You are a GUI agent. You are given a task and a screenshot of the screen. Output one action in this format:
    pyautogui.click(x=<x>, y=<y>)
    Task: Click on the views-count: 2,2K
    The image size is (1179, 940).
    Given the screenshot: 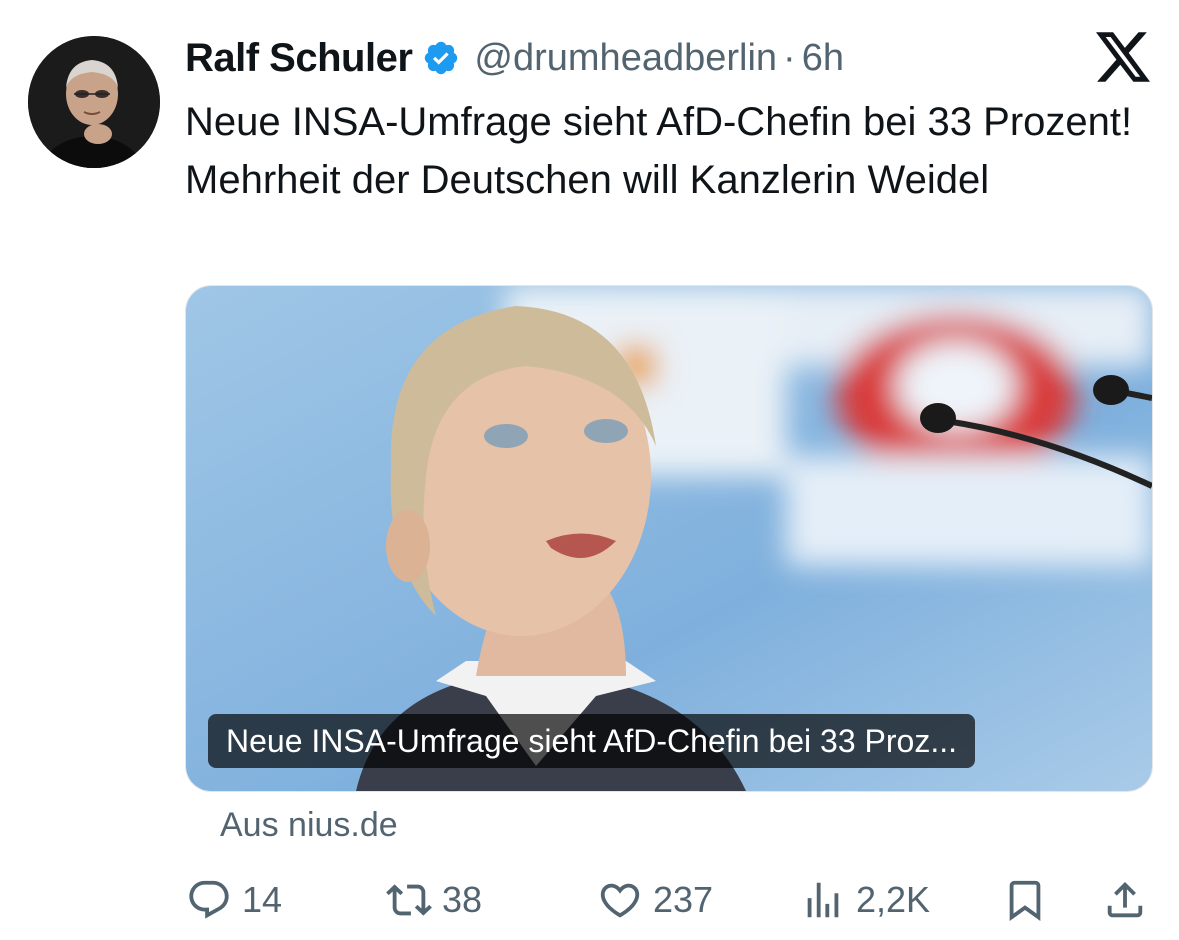 What is the action you would take?
    pyautogui.click(x=893, y=899)
    